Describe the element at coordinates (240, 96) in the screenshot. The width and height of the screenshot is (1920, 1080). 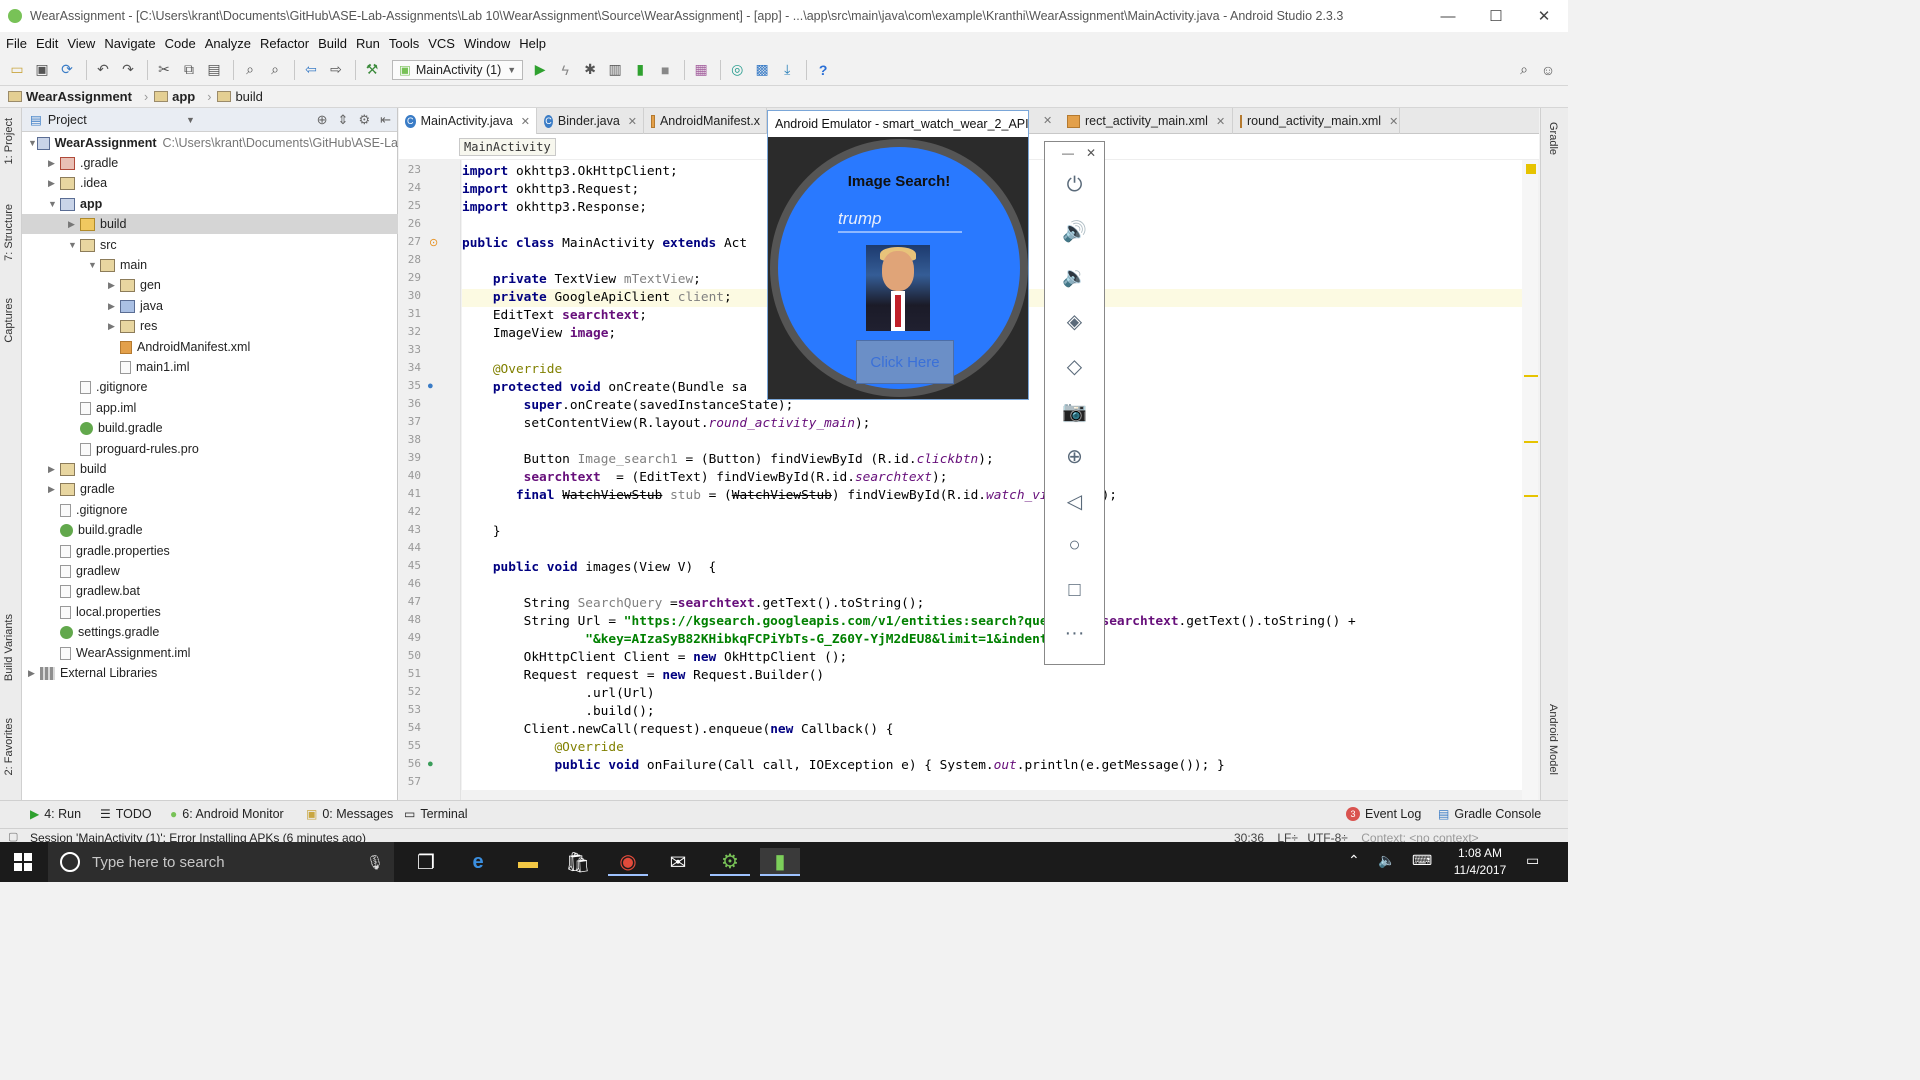
I see `breadcrumb-folder: build` at that location.